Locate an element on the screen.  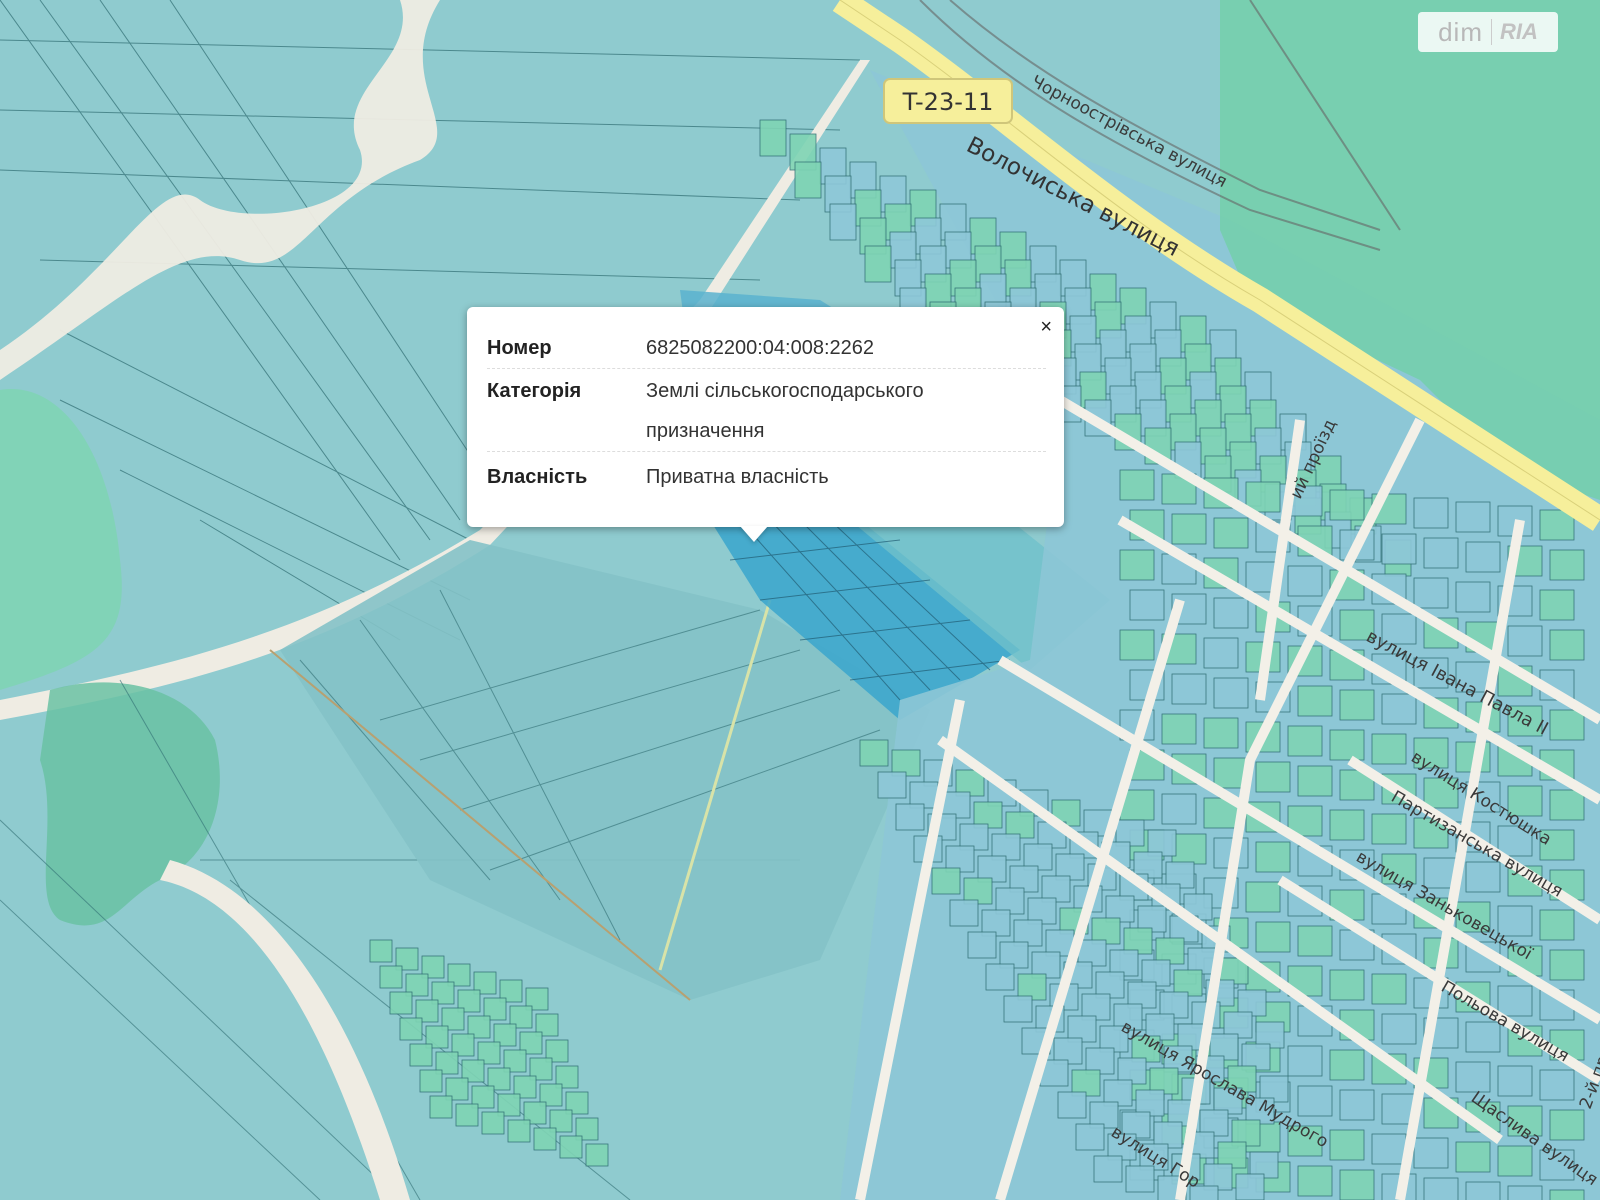
svg-text: T-23-11 is located at coordinates (948, 102).